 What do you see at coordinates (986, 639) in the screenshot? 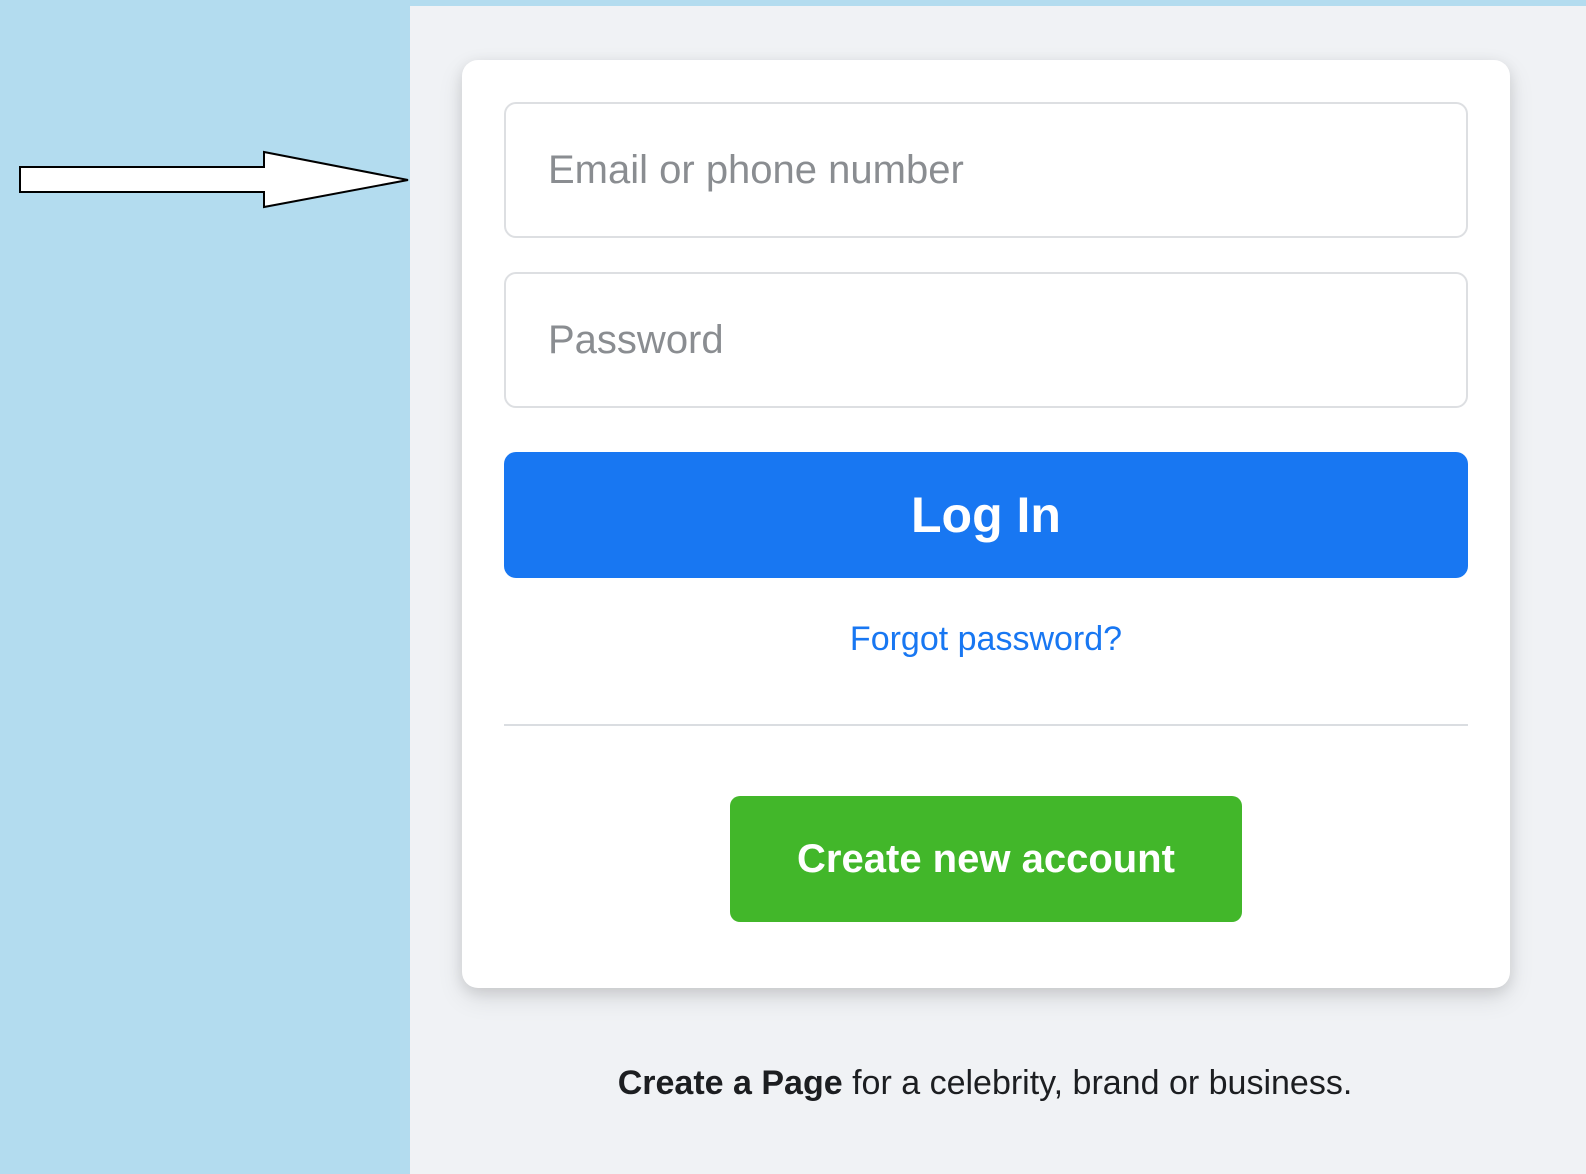
I see `forgot-password-link: Forgot password?` at bounding box center [986, 639].